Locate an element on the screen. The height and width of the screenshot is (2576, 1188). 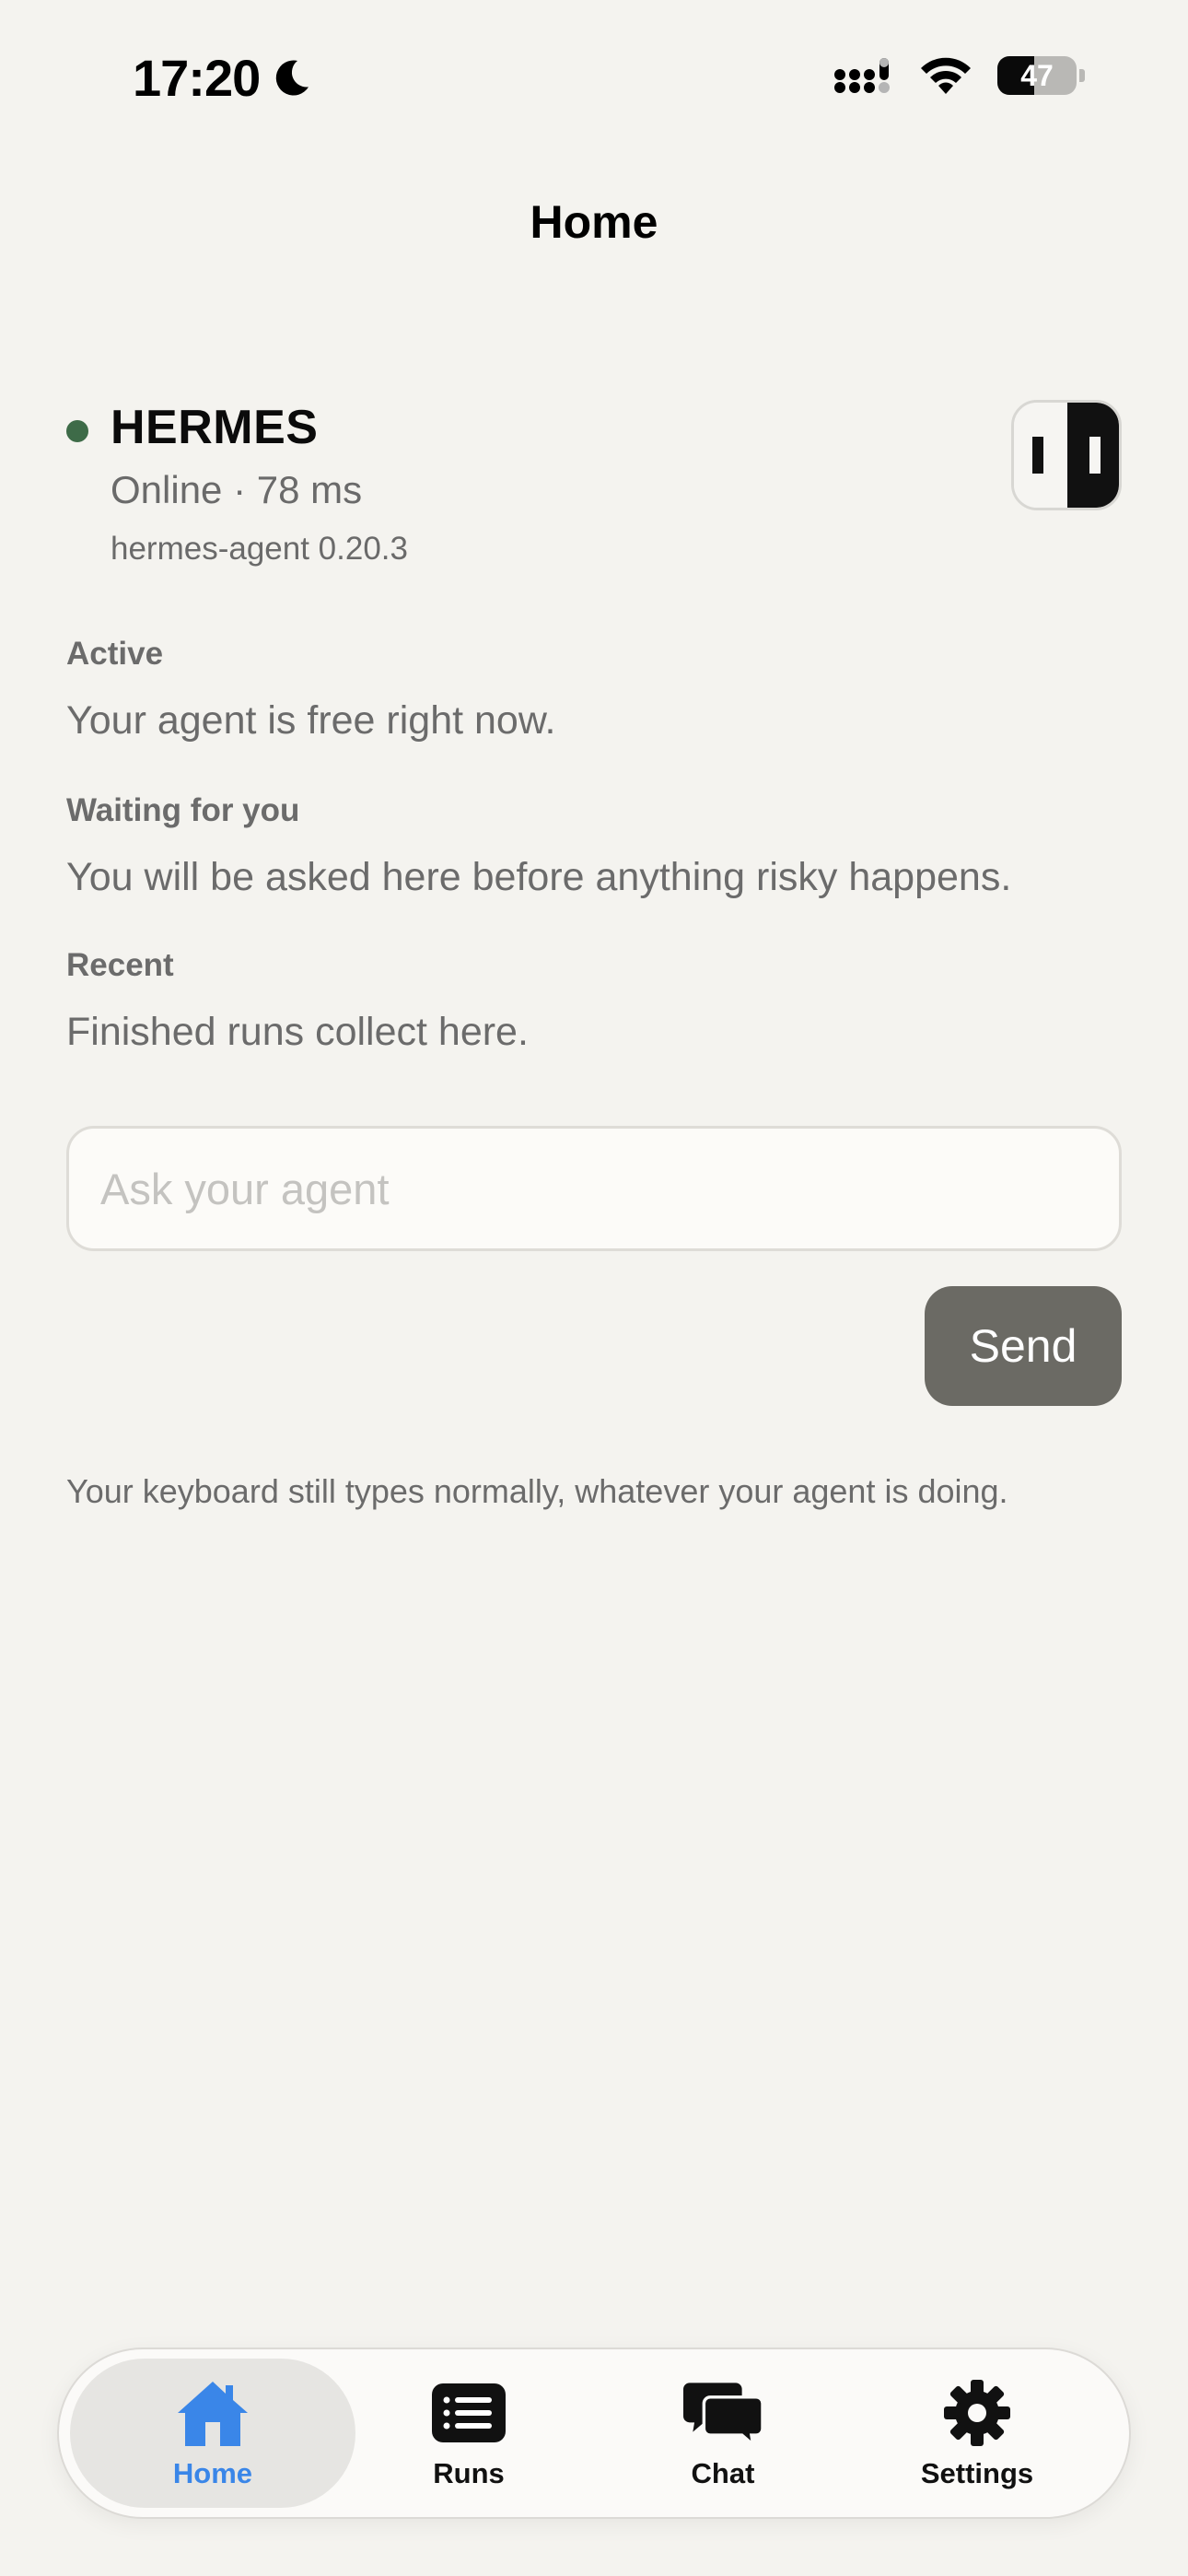
tab-home: Home is located at coordinates (212, 2433).